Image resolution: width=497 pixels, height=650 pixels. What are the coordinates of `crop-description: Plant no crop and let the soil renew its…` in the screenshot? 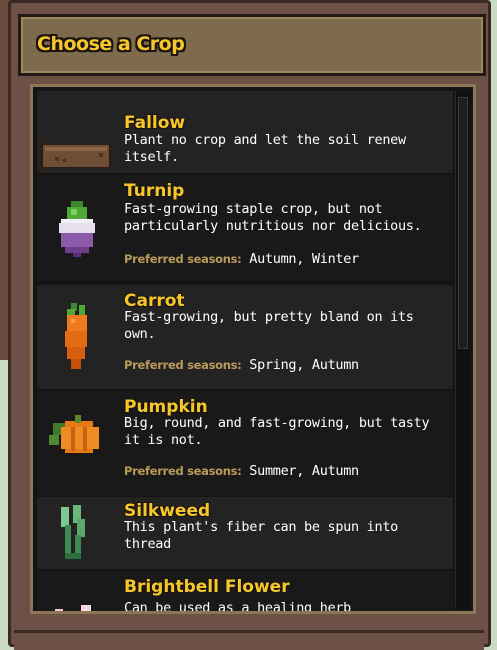 It's located at (265, 148).